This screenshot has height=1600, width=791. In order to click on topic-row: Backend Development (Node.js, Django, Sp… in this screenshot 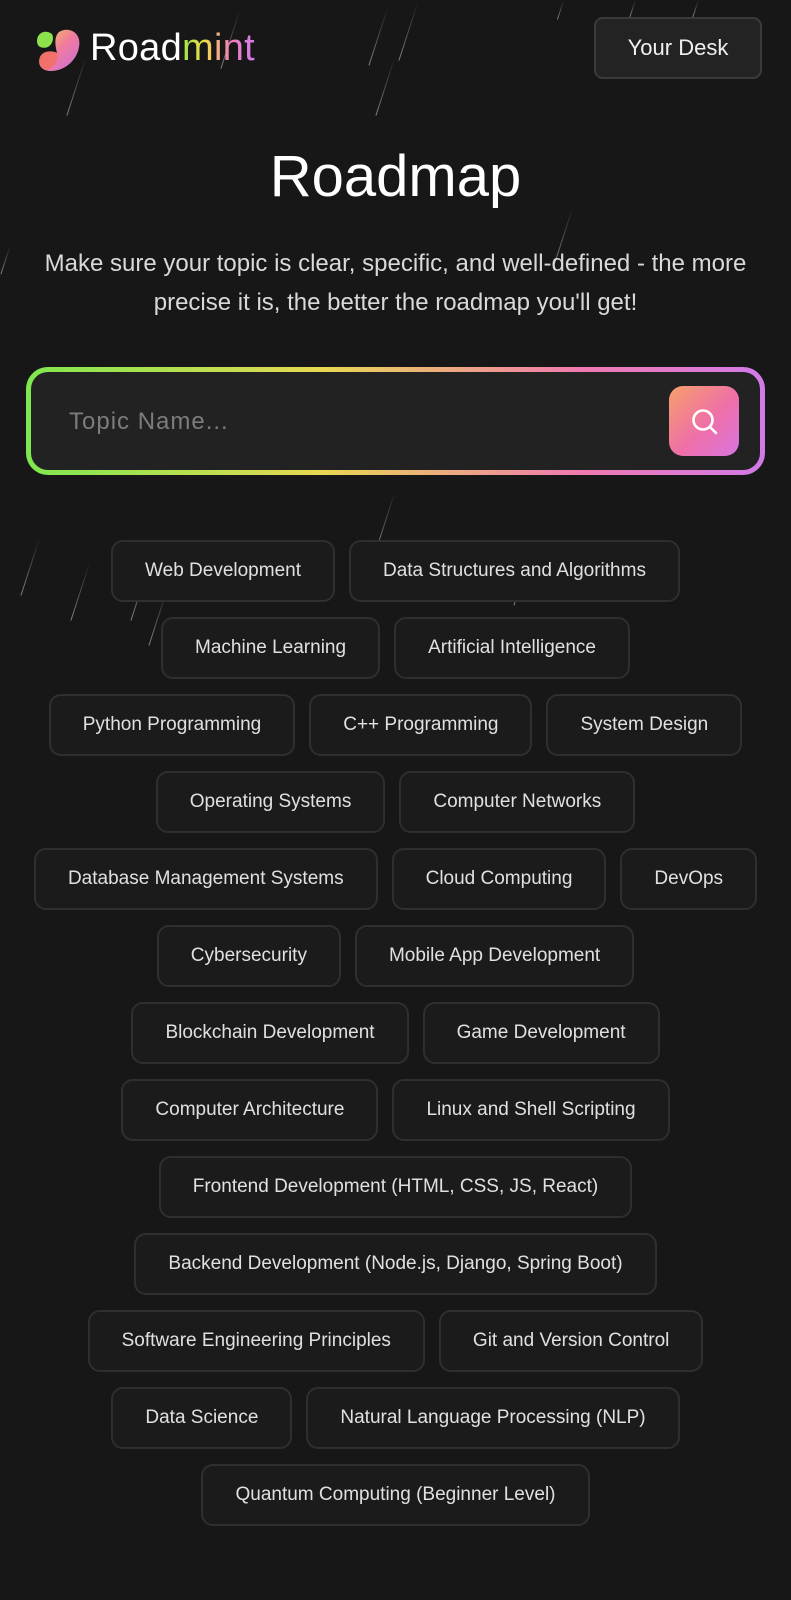, I will do `click(395, 1264)`.